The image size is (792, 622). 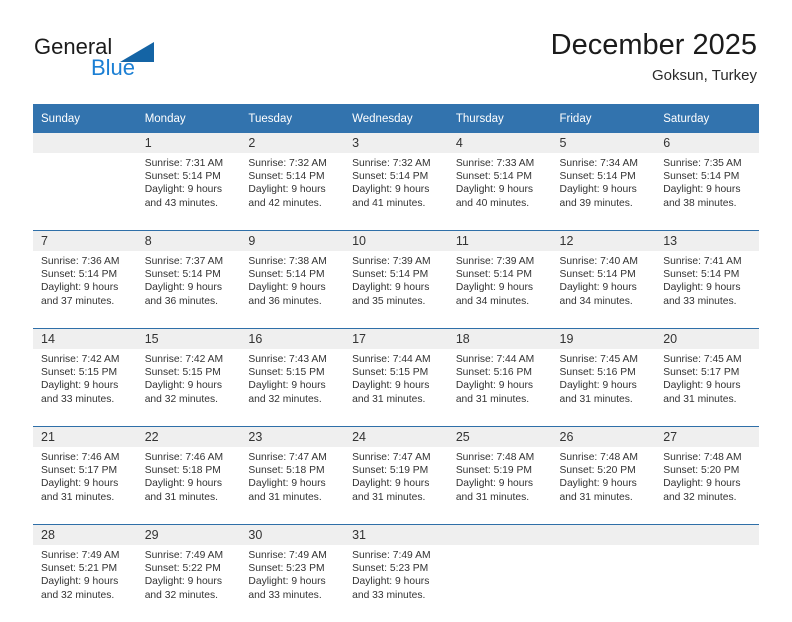 What do you see at coordinates (495, 163) in the screenshot?
I see `sunrise-text: Sunrise: 7:33 AM` at bounding box center [495, 163].